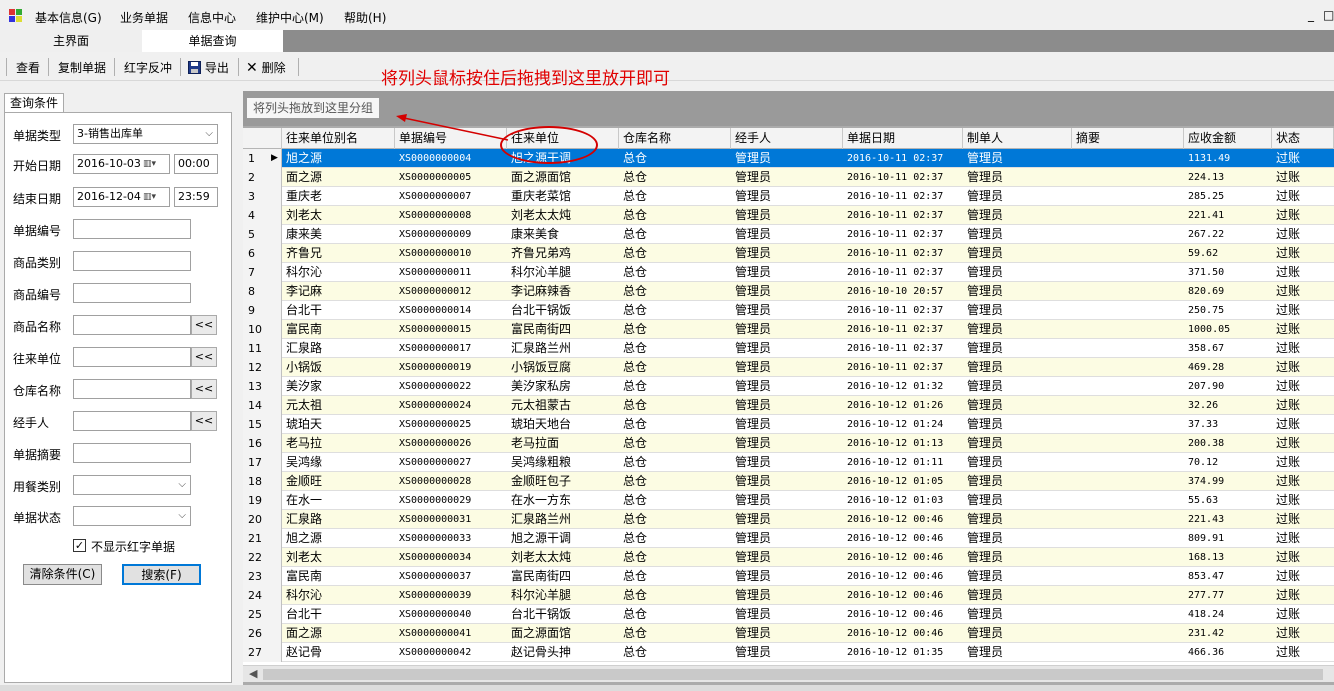 This screenshot has height=691, width=1334. What do you see at coordinates (1228, 538) in the screenshot?
I see `receivable-cell: 809.91` at bounding box center [1228, 538].